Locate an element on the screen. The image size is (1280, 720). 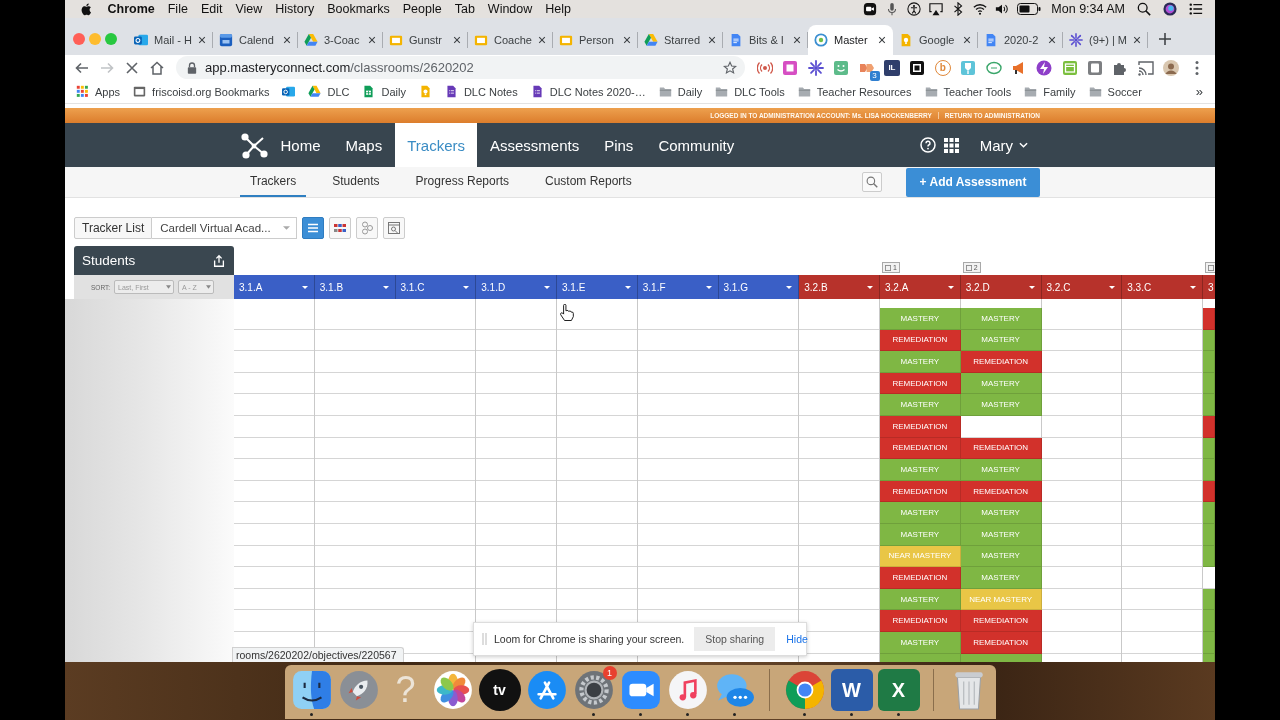
column-header: 3 is located at coordinates (1209, 287).